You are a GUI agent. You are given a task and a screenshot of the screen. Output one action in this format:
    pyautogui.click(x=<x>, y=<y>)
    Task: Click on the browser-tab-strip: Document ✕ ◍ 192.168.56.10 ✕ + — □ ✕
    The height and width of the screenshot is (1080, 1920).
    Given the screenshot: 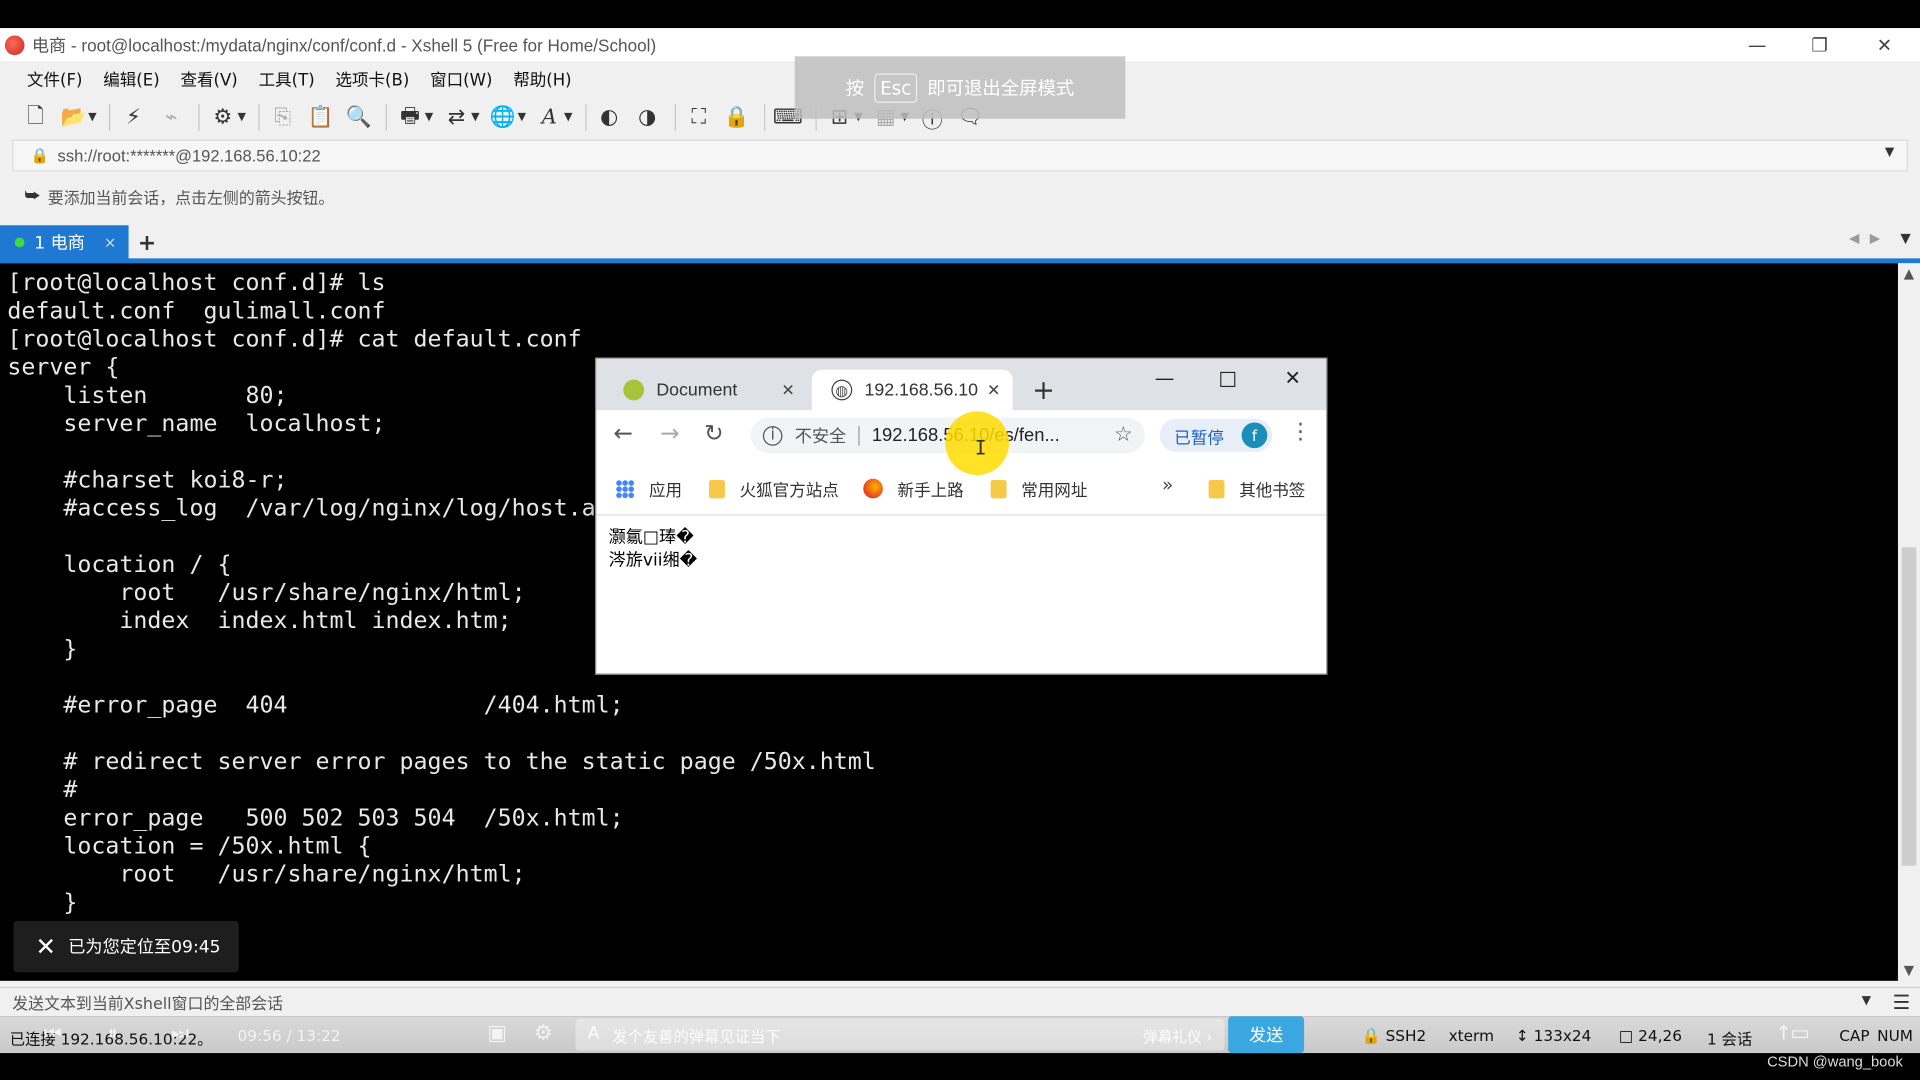 What is the action you would take?
    pyautogui.click(x=961, y=384)
    